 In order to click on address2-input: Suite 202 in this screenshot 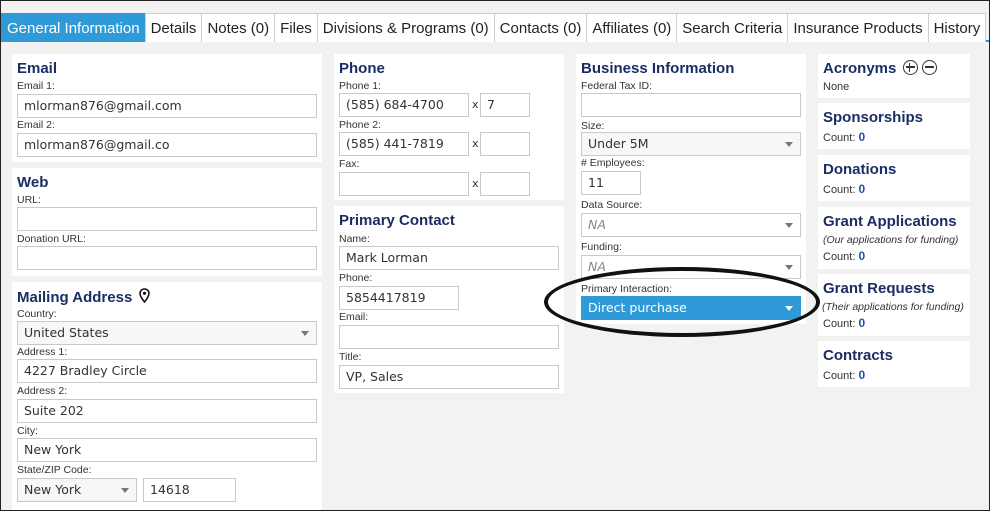, I will do `click(167, 411)`.